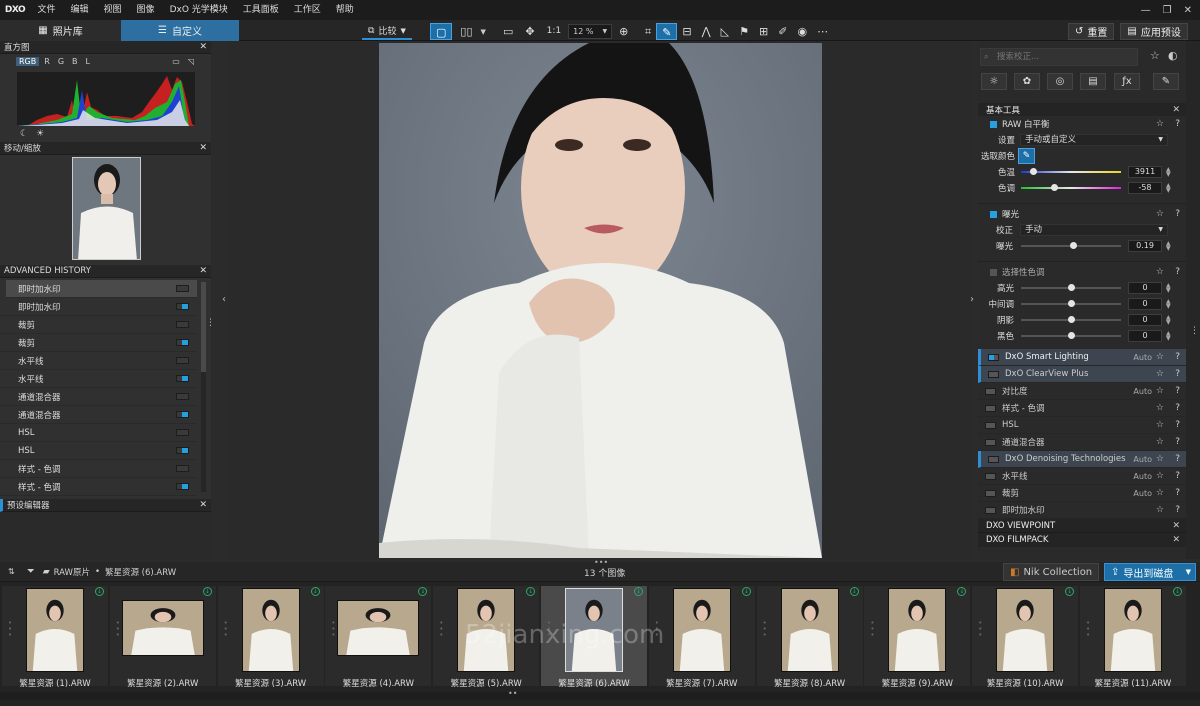  What do you see at coordinates (1091, 31) in the screenshot?
I see `reset-button: ↺ 重置` at bounding box center [1091, 31].